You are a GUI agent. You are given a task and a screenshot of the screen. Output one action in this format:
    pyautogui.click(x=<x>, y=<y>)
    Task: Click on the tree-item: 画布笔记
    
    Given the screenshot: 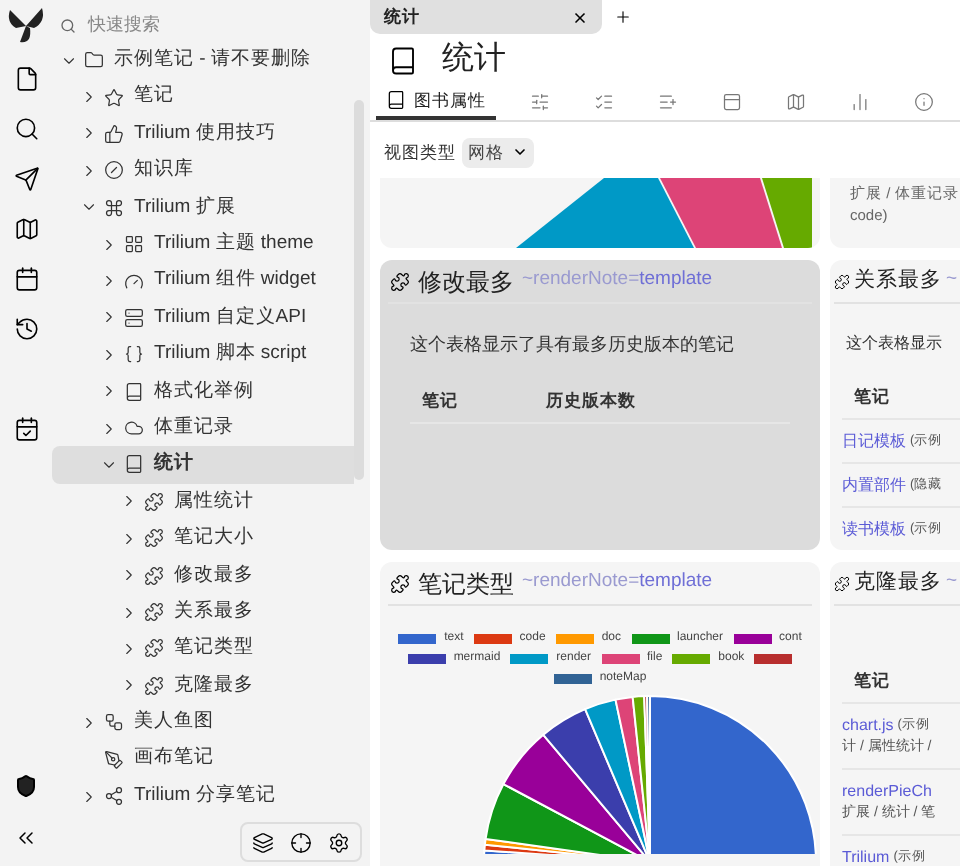 What is the action you would take?
    pyautogui.click(x=203, y=759)
    